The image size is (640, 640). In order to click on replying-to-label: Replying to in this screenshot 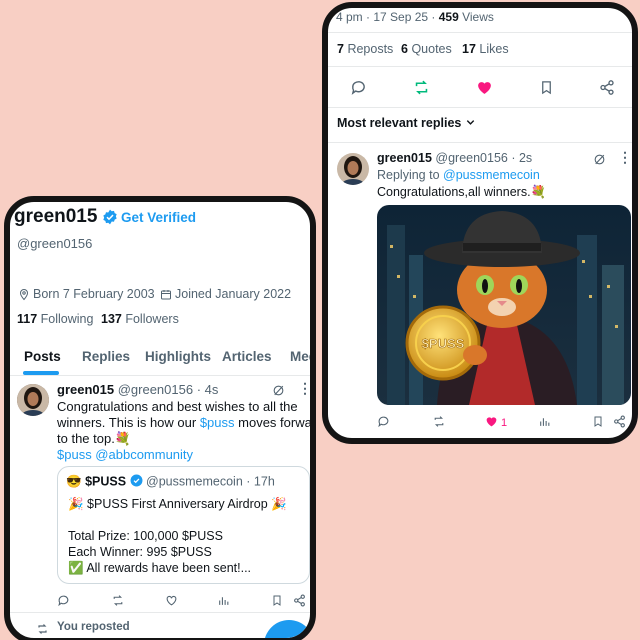, I will do `click(410, 175)`.